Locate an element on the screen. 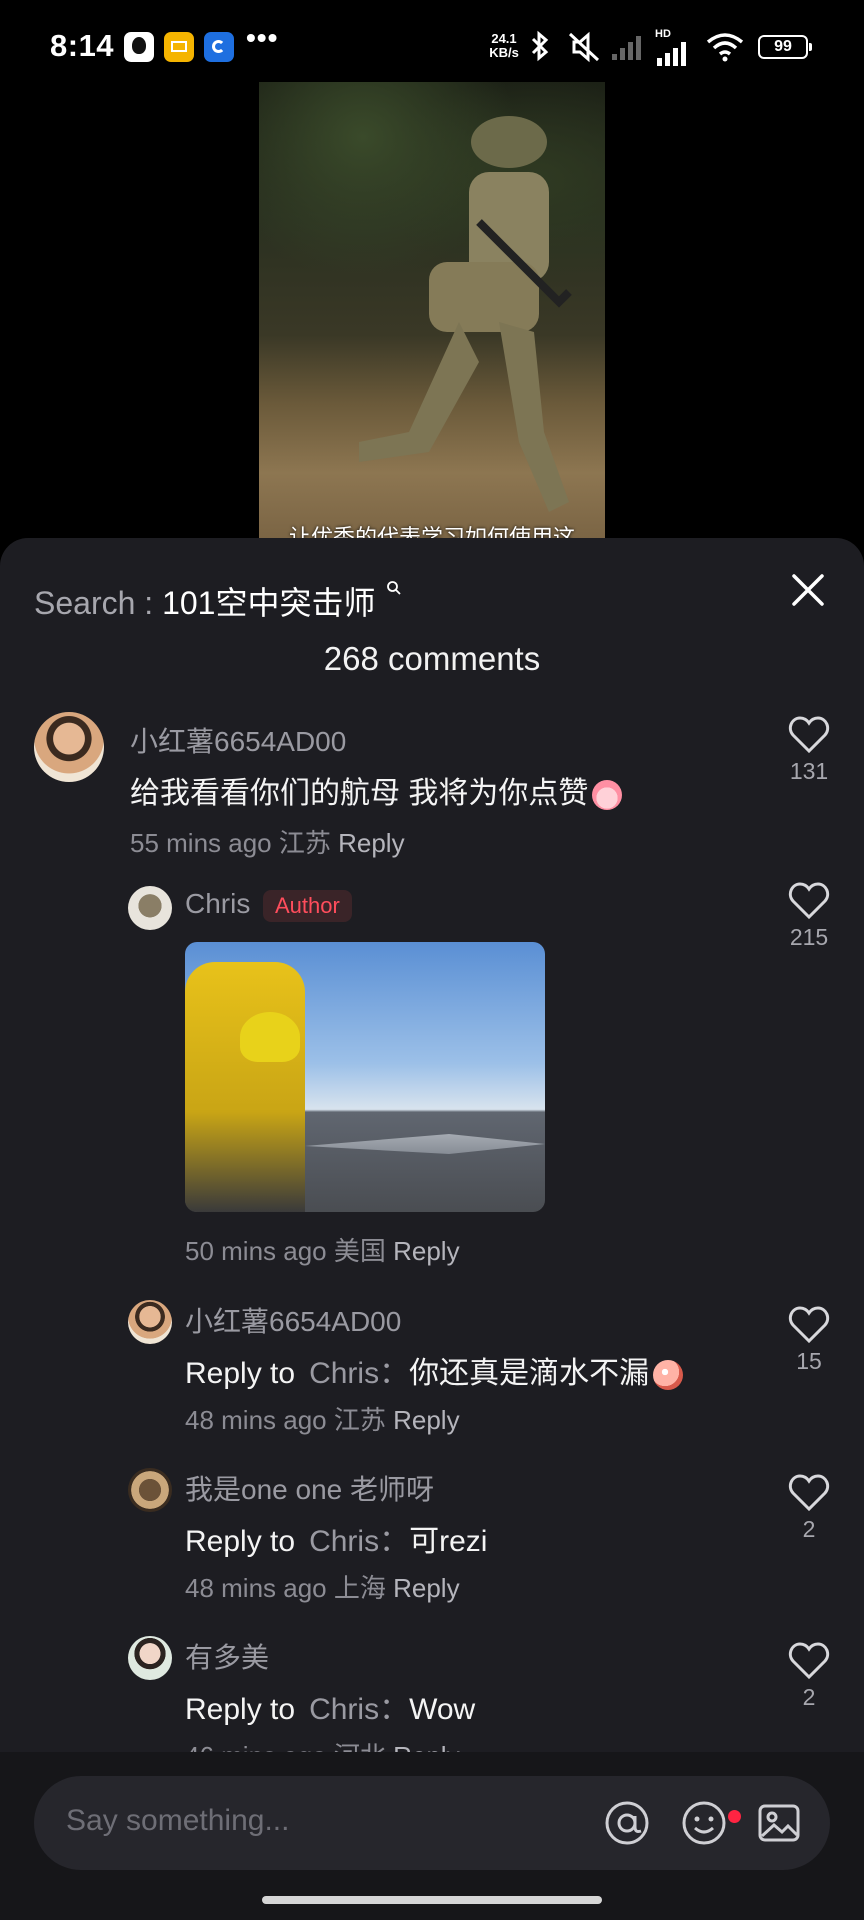  like-button: 215 is located at coordinates (809, 916).